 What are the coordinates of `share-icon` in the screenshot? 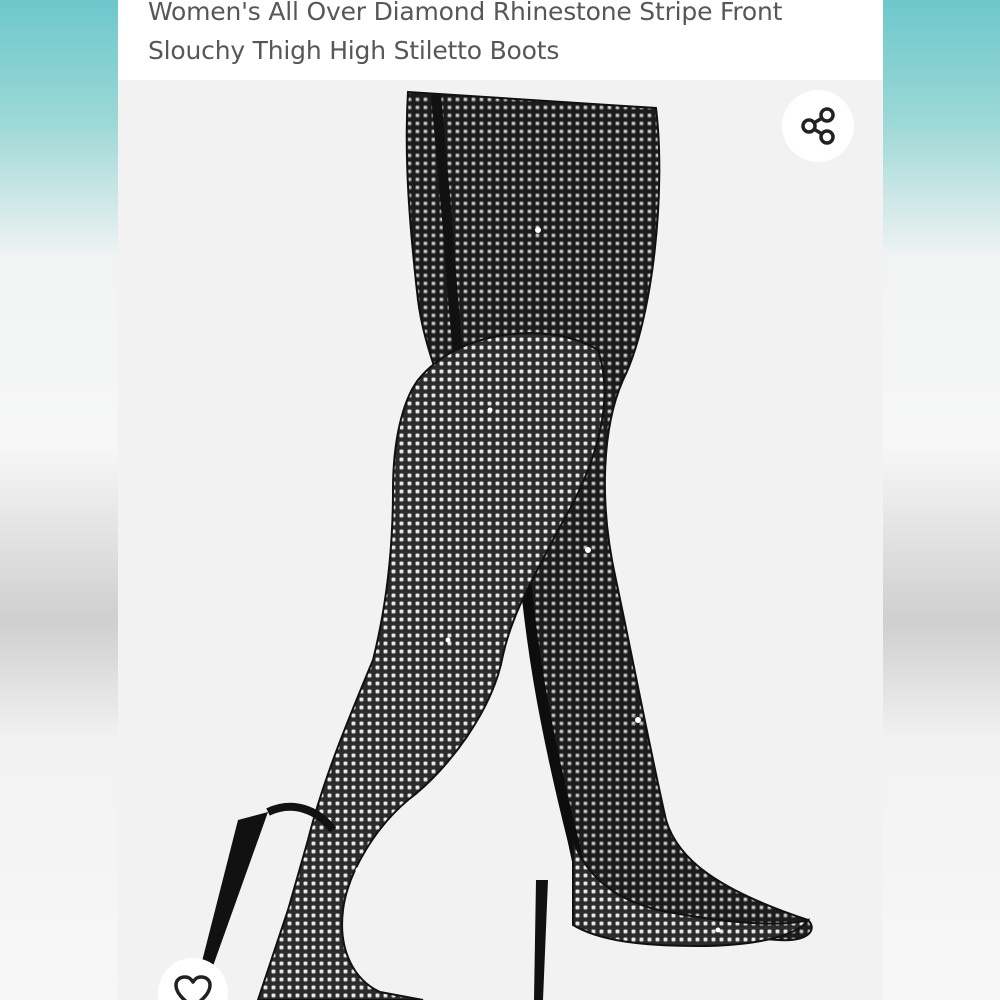 It's located at (818, 126).